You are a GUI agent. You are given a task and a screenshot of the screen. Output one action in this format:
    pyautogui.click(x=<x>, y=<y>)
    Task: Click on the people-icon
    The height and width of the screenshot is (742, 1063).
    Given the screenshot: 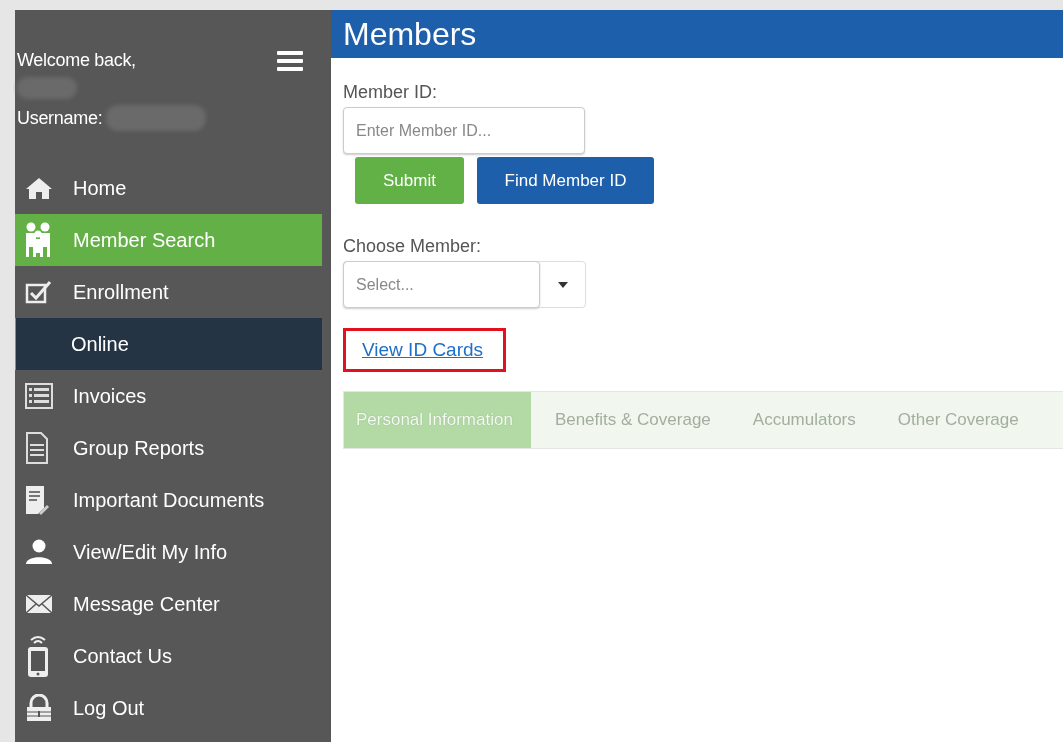 What is the action you would take?
    pyautogui.click(x=38, y=240)
    